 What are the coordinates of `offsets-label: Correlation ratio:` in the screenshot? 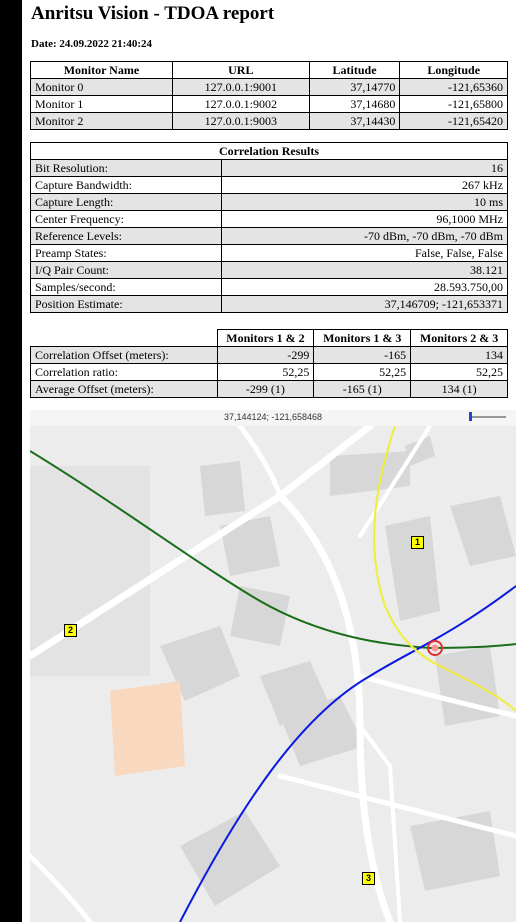 It's located at (124, 372).